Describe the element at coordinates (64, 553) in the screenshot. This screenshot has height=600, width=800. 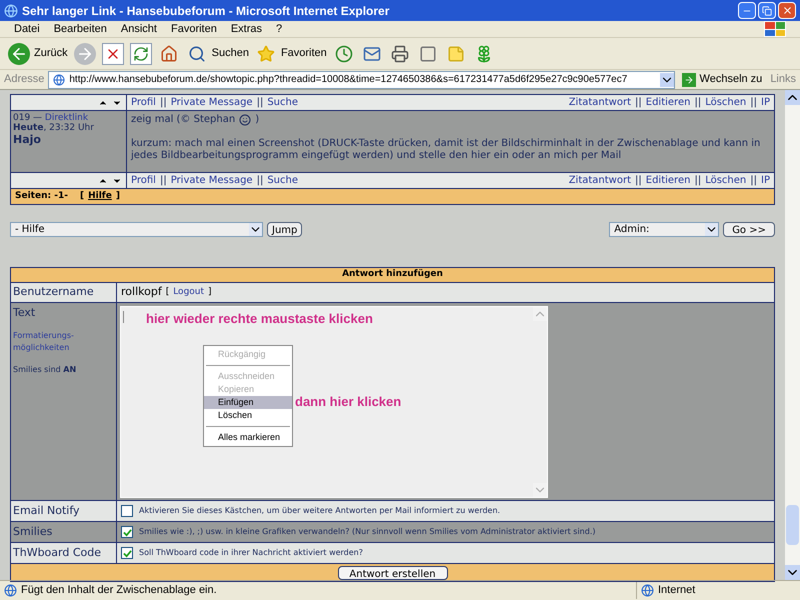
I see `field-label: ThWboard Code` at that location.